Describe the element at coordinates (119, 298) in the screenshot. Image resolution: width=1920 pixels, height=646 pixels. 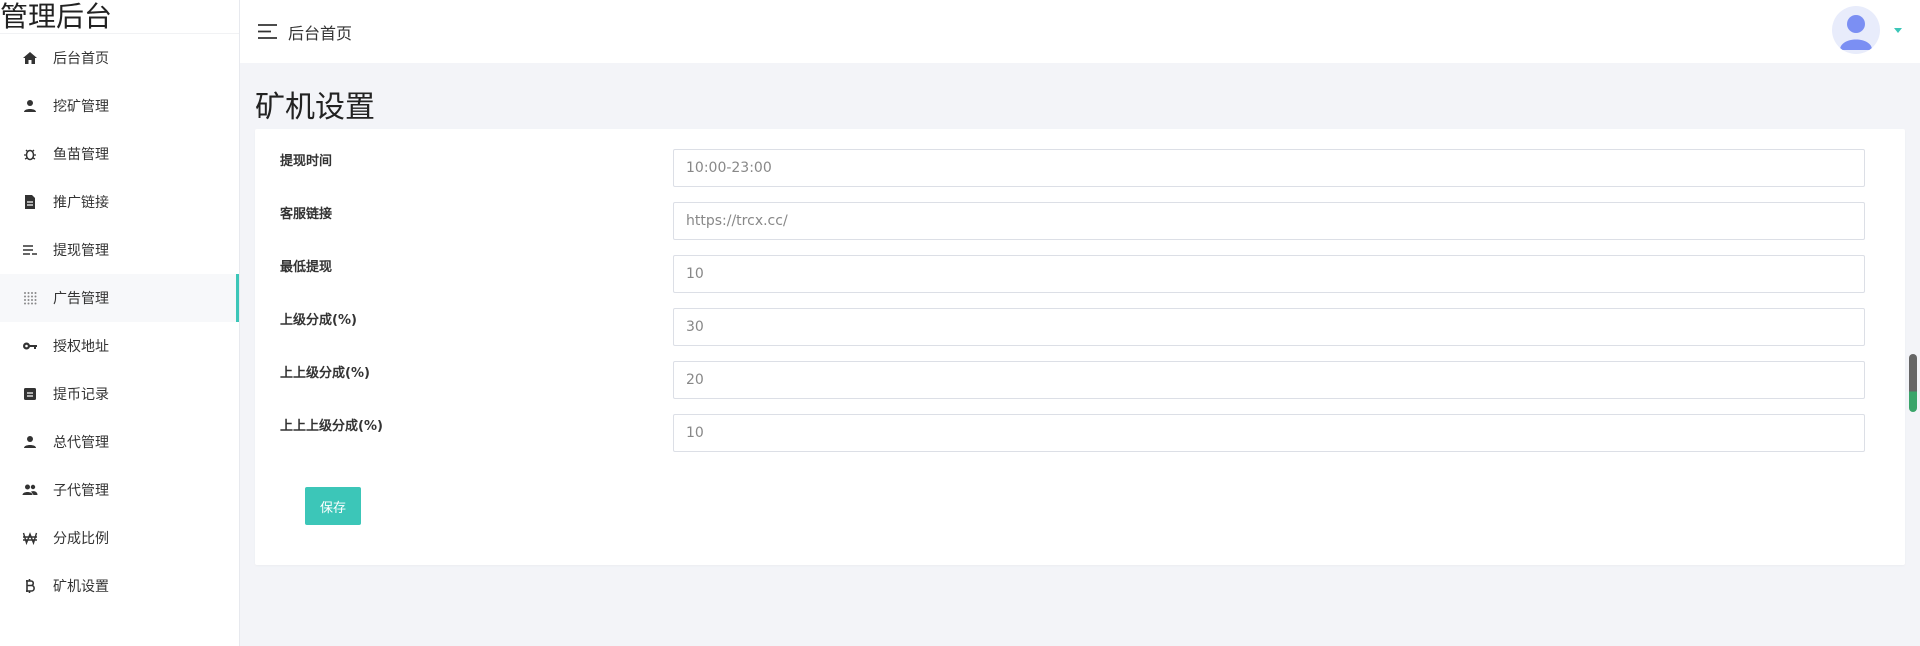
I see `sidebar-item-ads: 广告管理` at that location.